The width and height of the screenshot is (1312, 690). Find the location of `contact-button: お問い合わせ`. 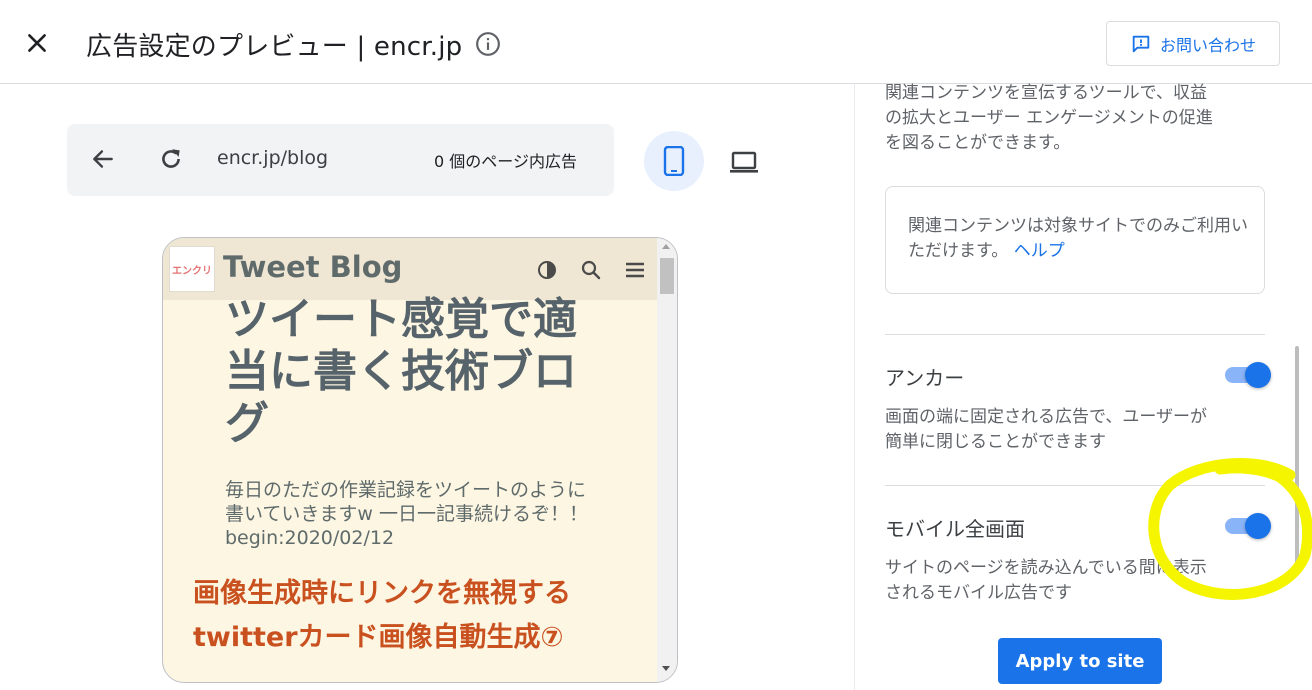

contact-button: お問い合わせ is located at coordinates (1193, 43).